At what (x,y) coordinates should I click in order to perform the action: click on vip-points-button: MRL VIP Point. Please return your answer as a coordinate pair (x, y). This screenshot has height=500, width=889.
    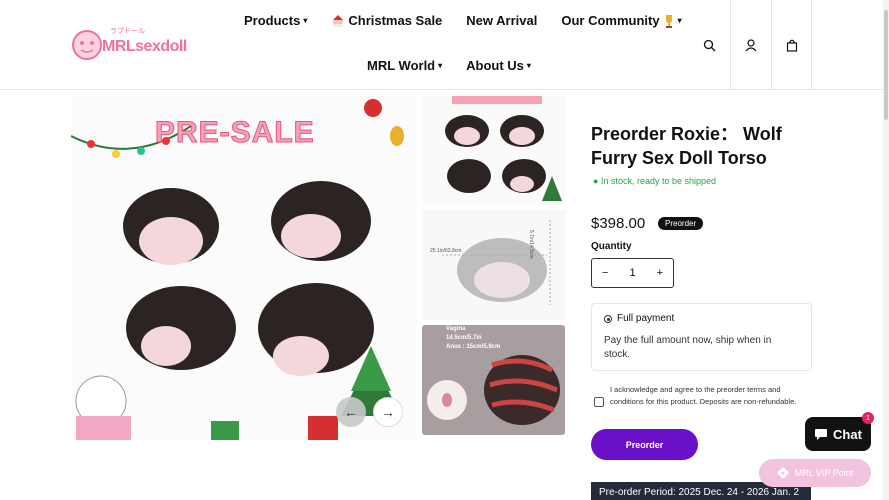
    Looking at the image, I should click on (815, 473).